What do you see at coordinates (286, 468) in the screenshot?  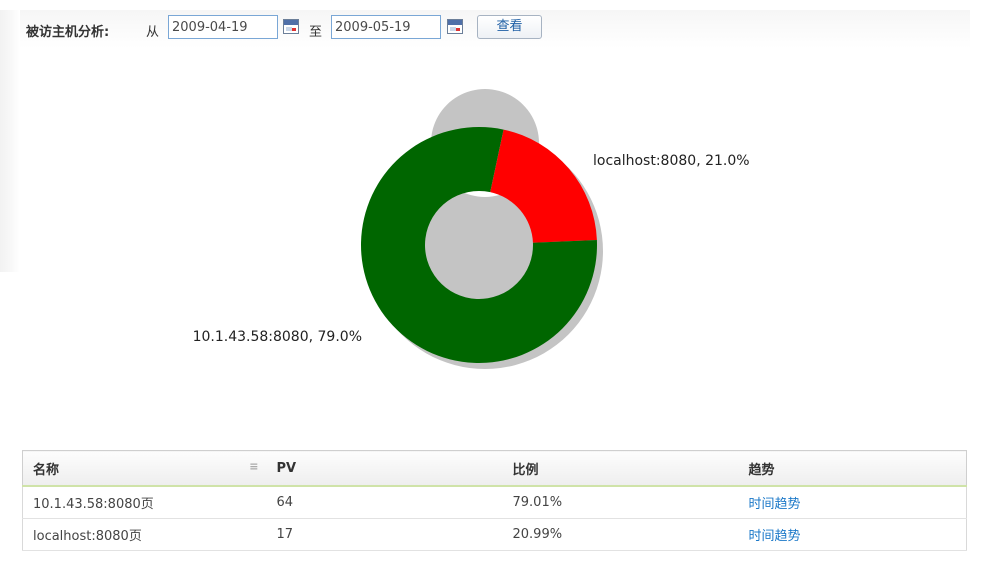 I see `column-header-label: PV` at bounding box center [286, 468].